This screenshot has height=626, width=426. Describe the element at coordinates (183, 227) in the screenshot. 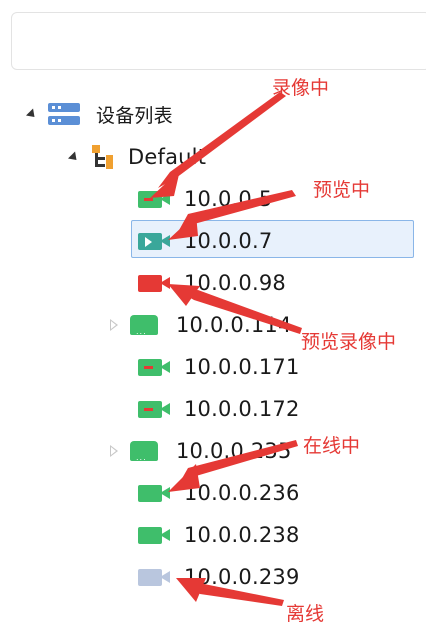

I see `arrow-previewing-head` at that location.